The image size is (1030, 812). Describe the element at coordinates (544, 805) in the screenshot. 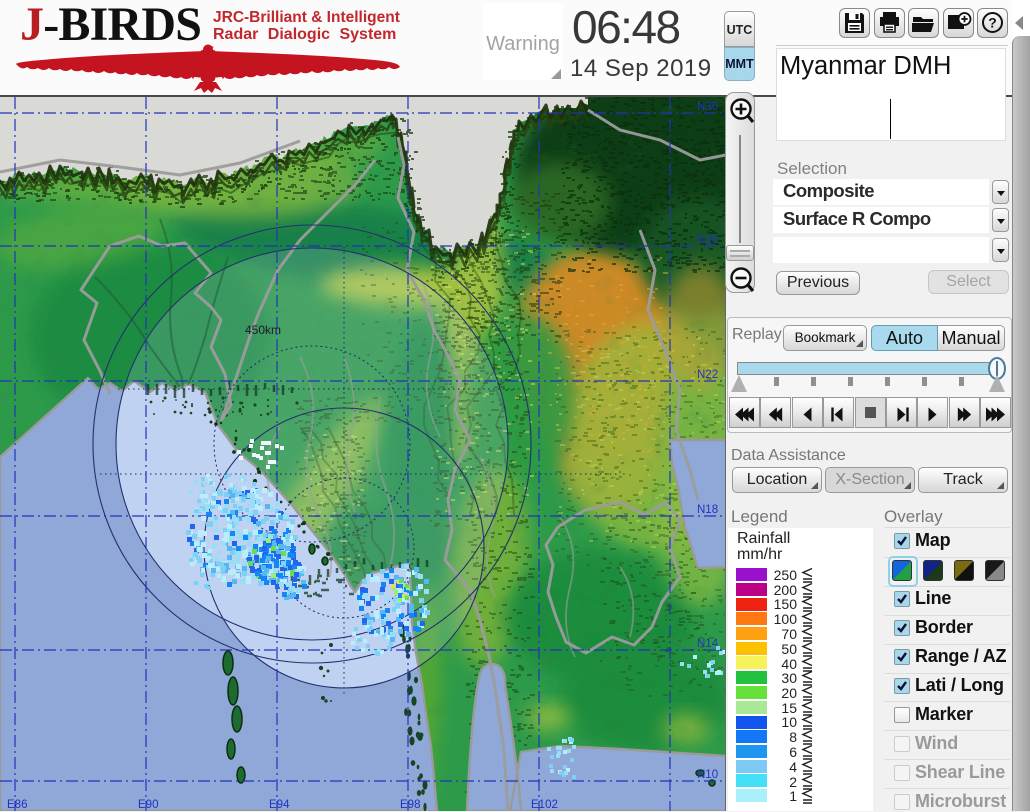

I see `svg-text: E102` at that location.